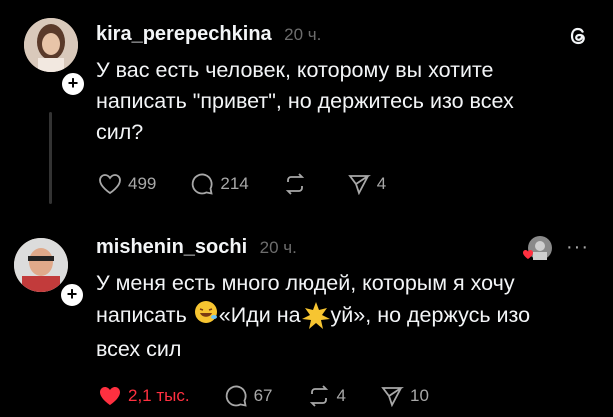  I want to click on heart-filled-icon, so click(110, 396).